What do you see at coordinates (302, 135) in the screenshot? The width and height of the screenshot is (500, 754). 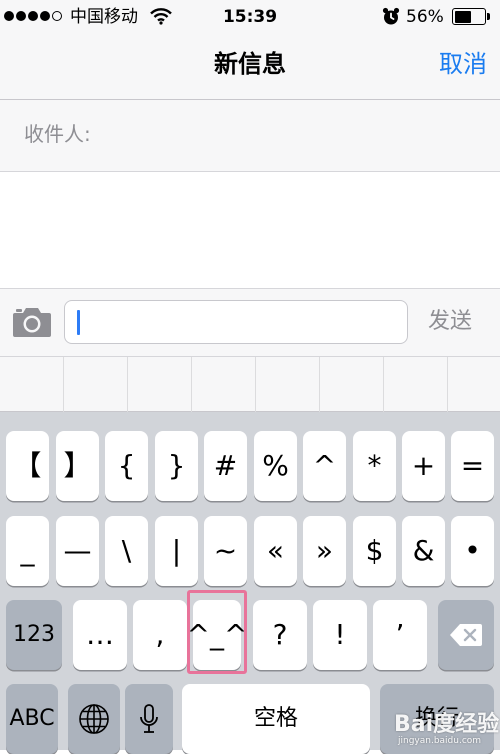 I see `recipient-input` at bounding box center [302, 135].